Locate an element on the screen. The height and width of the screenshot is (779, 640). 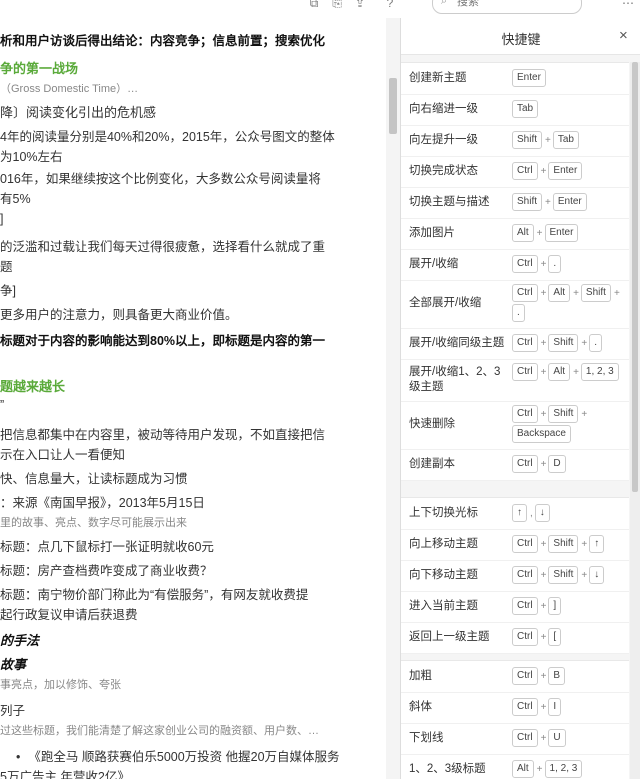
doc-line-text: ” is located at coordinates (2, 405).